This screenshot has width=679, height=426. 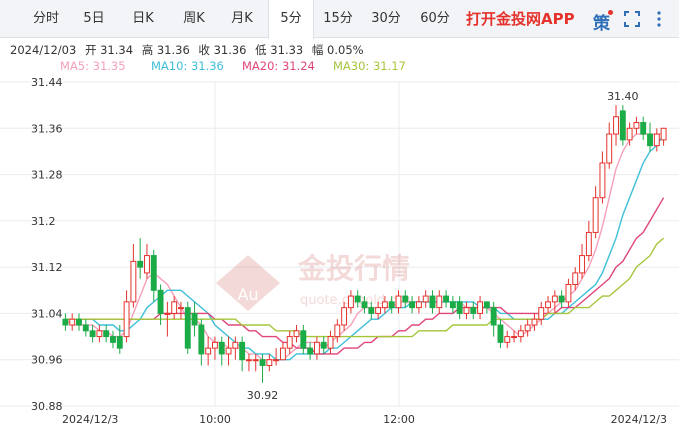 What do you see at coordinates (47, 82) in the screenshot?
I see `y-tick-label: 31.44` at bounding box center [47, 82].